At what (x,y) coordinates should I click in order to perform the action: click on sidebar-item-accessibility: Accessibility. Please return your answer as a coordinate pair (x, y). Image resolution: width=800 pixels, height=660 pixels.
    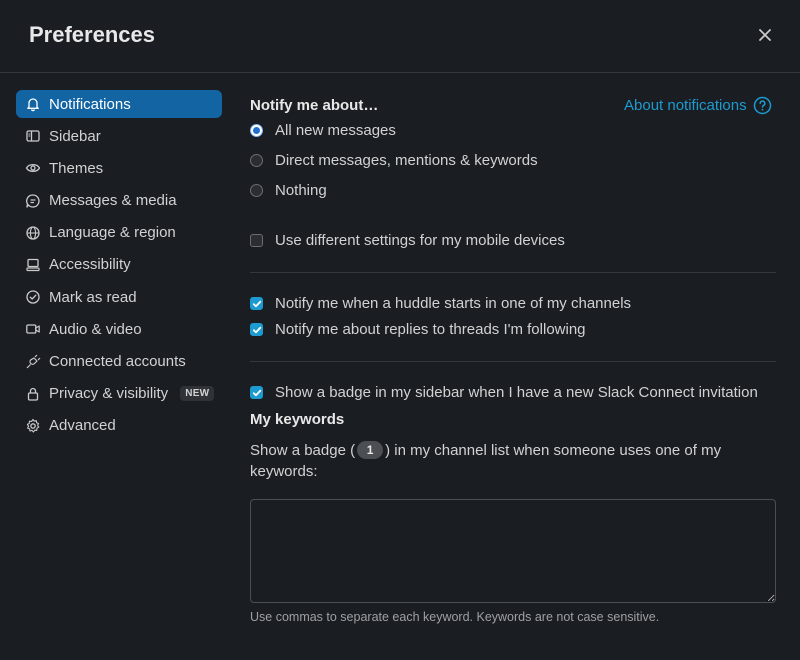
    Looking at the image, I should click on (119, 265).